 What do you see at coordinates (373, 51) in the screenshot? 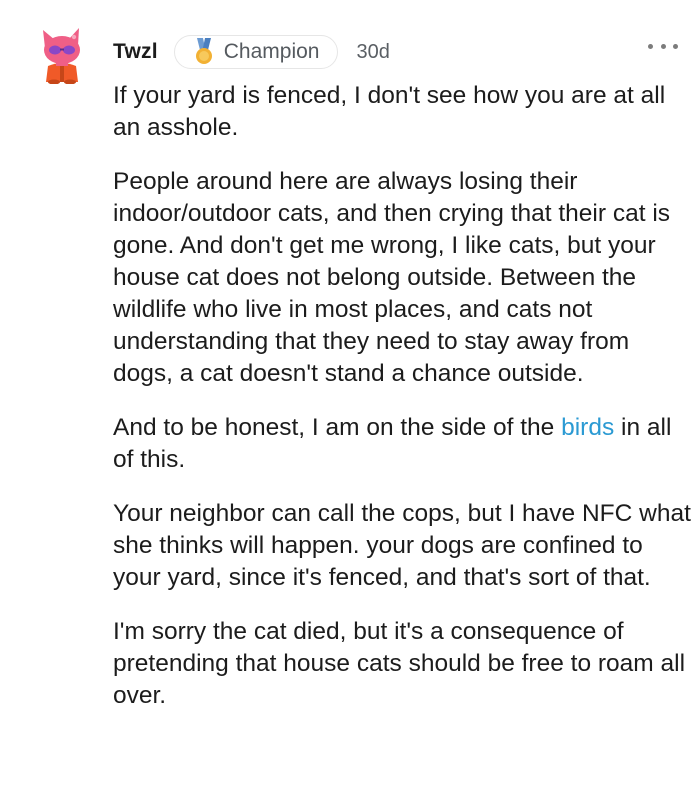
I see `timestamp: 30d` at bounding box center [373, 51].